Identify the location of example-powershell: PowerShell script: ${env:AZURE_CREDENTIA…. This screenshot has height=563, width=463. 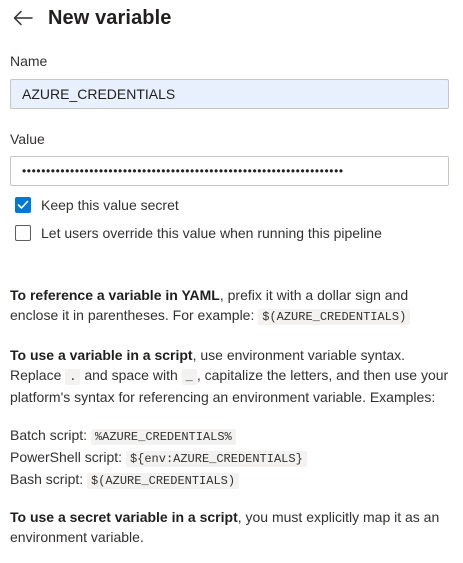
(232, 458).